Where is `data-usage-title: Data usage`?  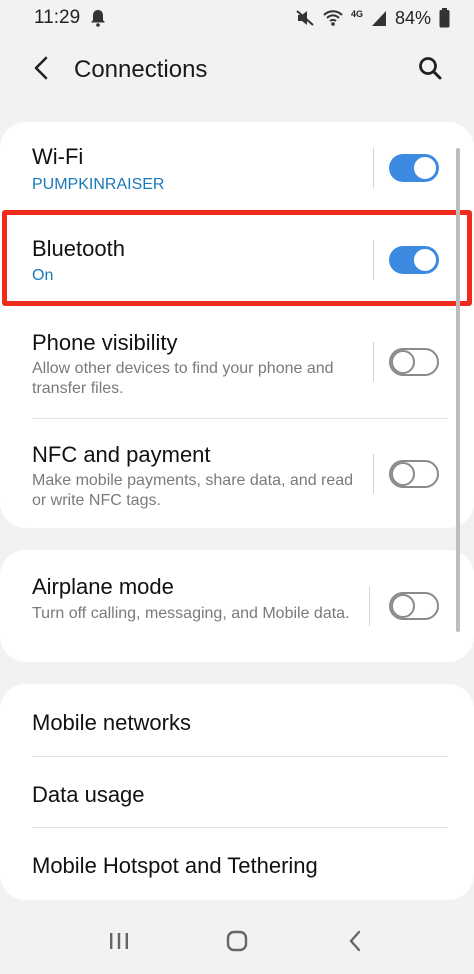 data-usage-title: Data usage is located at coordinates (88, 794).